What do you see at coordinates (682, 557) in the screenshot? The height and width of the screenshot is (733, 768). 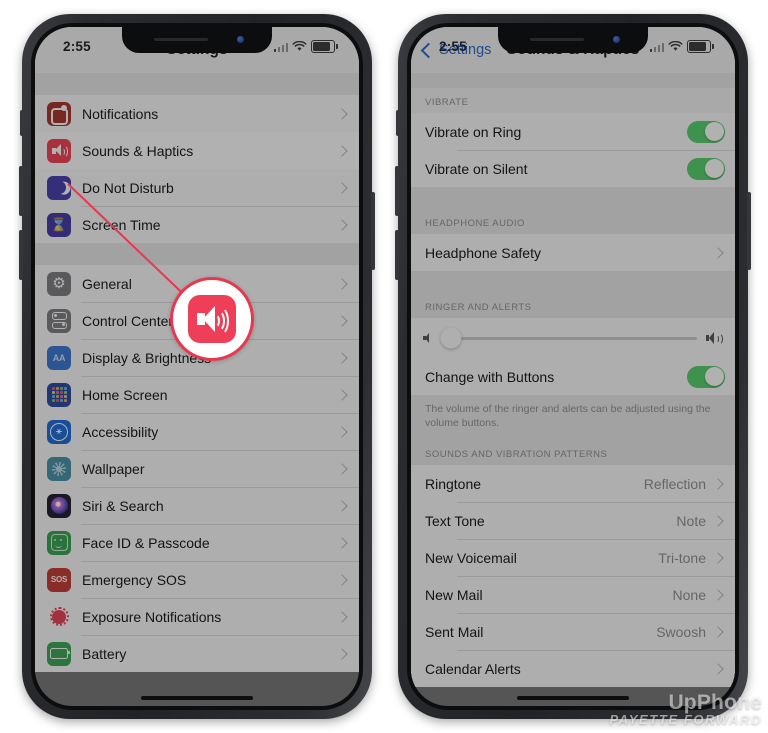 I see `row-value: Tri-tone` at bounding box center [682, 557].